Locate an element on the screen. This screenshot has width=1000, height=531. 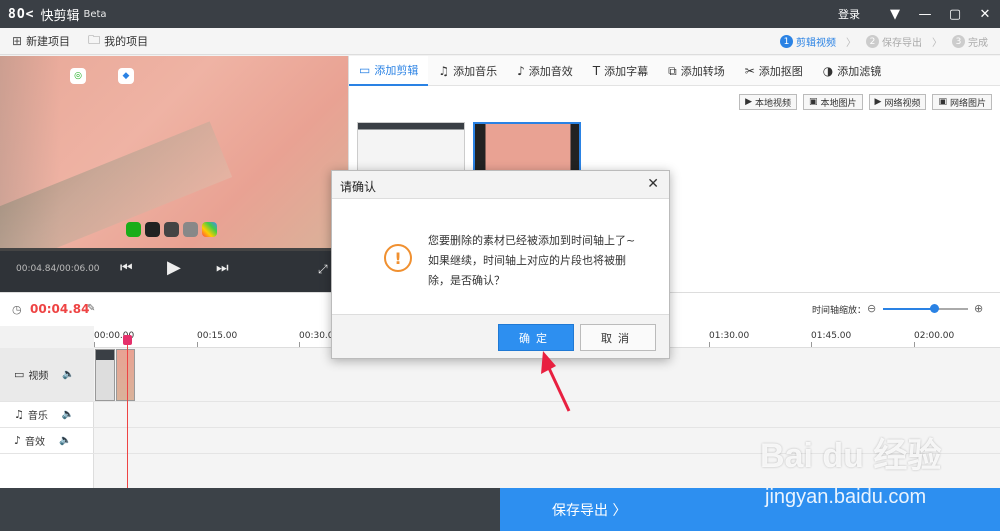
new-project-label: 新建项目 is located at coordinates (48, 41).